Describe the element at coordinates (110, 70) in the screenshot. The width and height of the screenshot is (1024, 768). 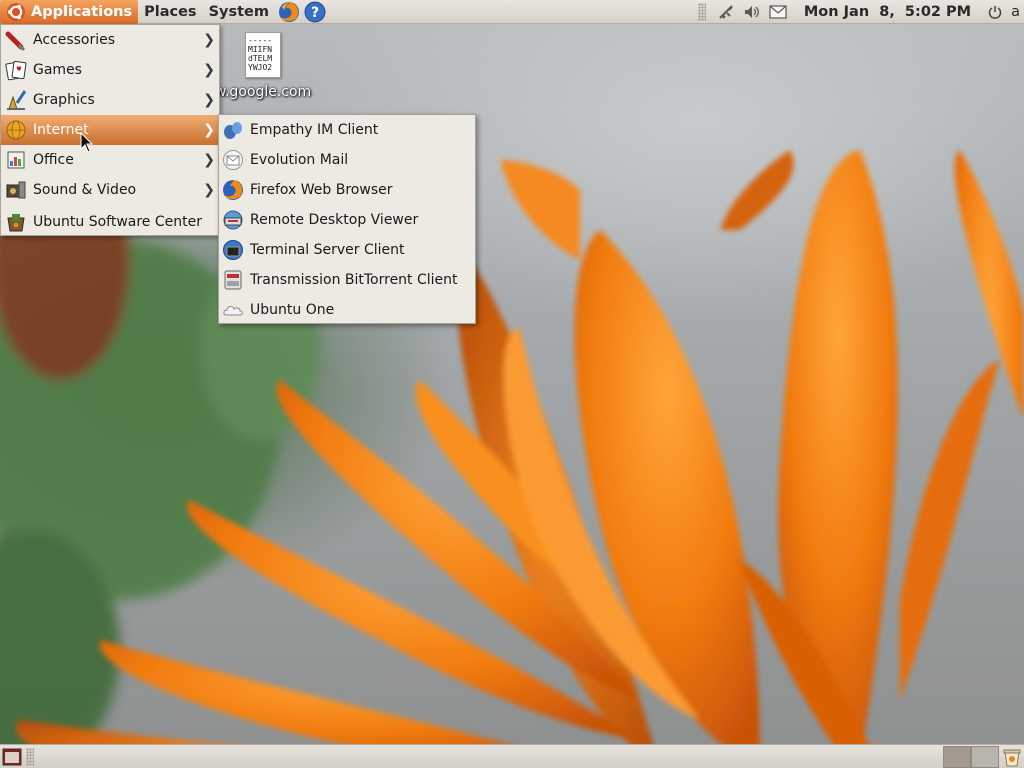
I see `menu-item-games: Games ❯` at that location.